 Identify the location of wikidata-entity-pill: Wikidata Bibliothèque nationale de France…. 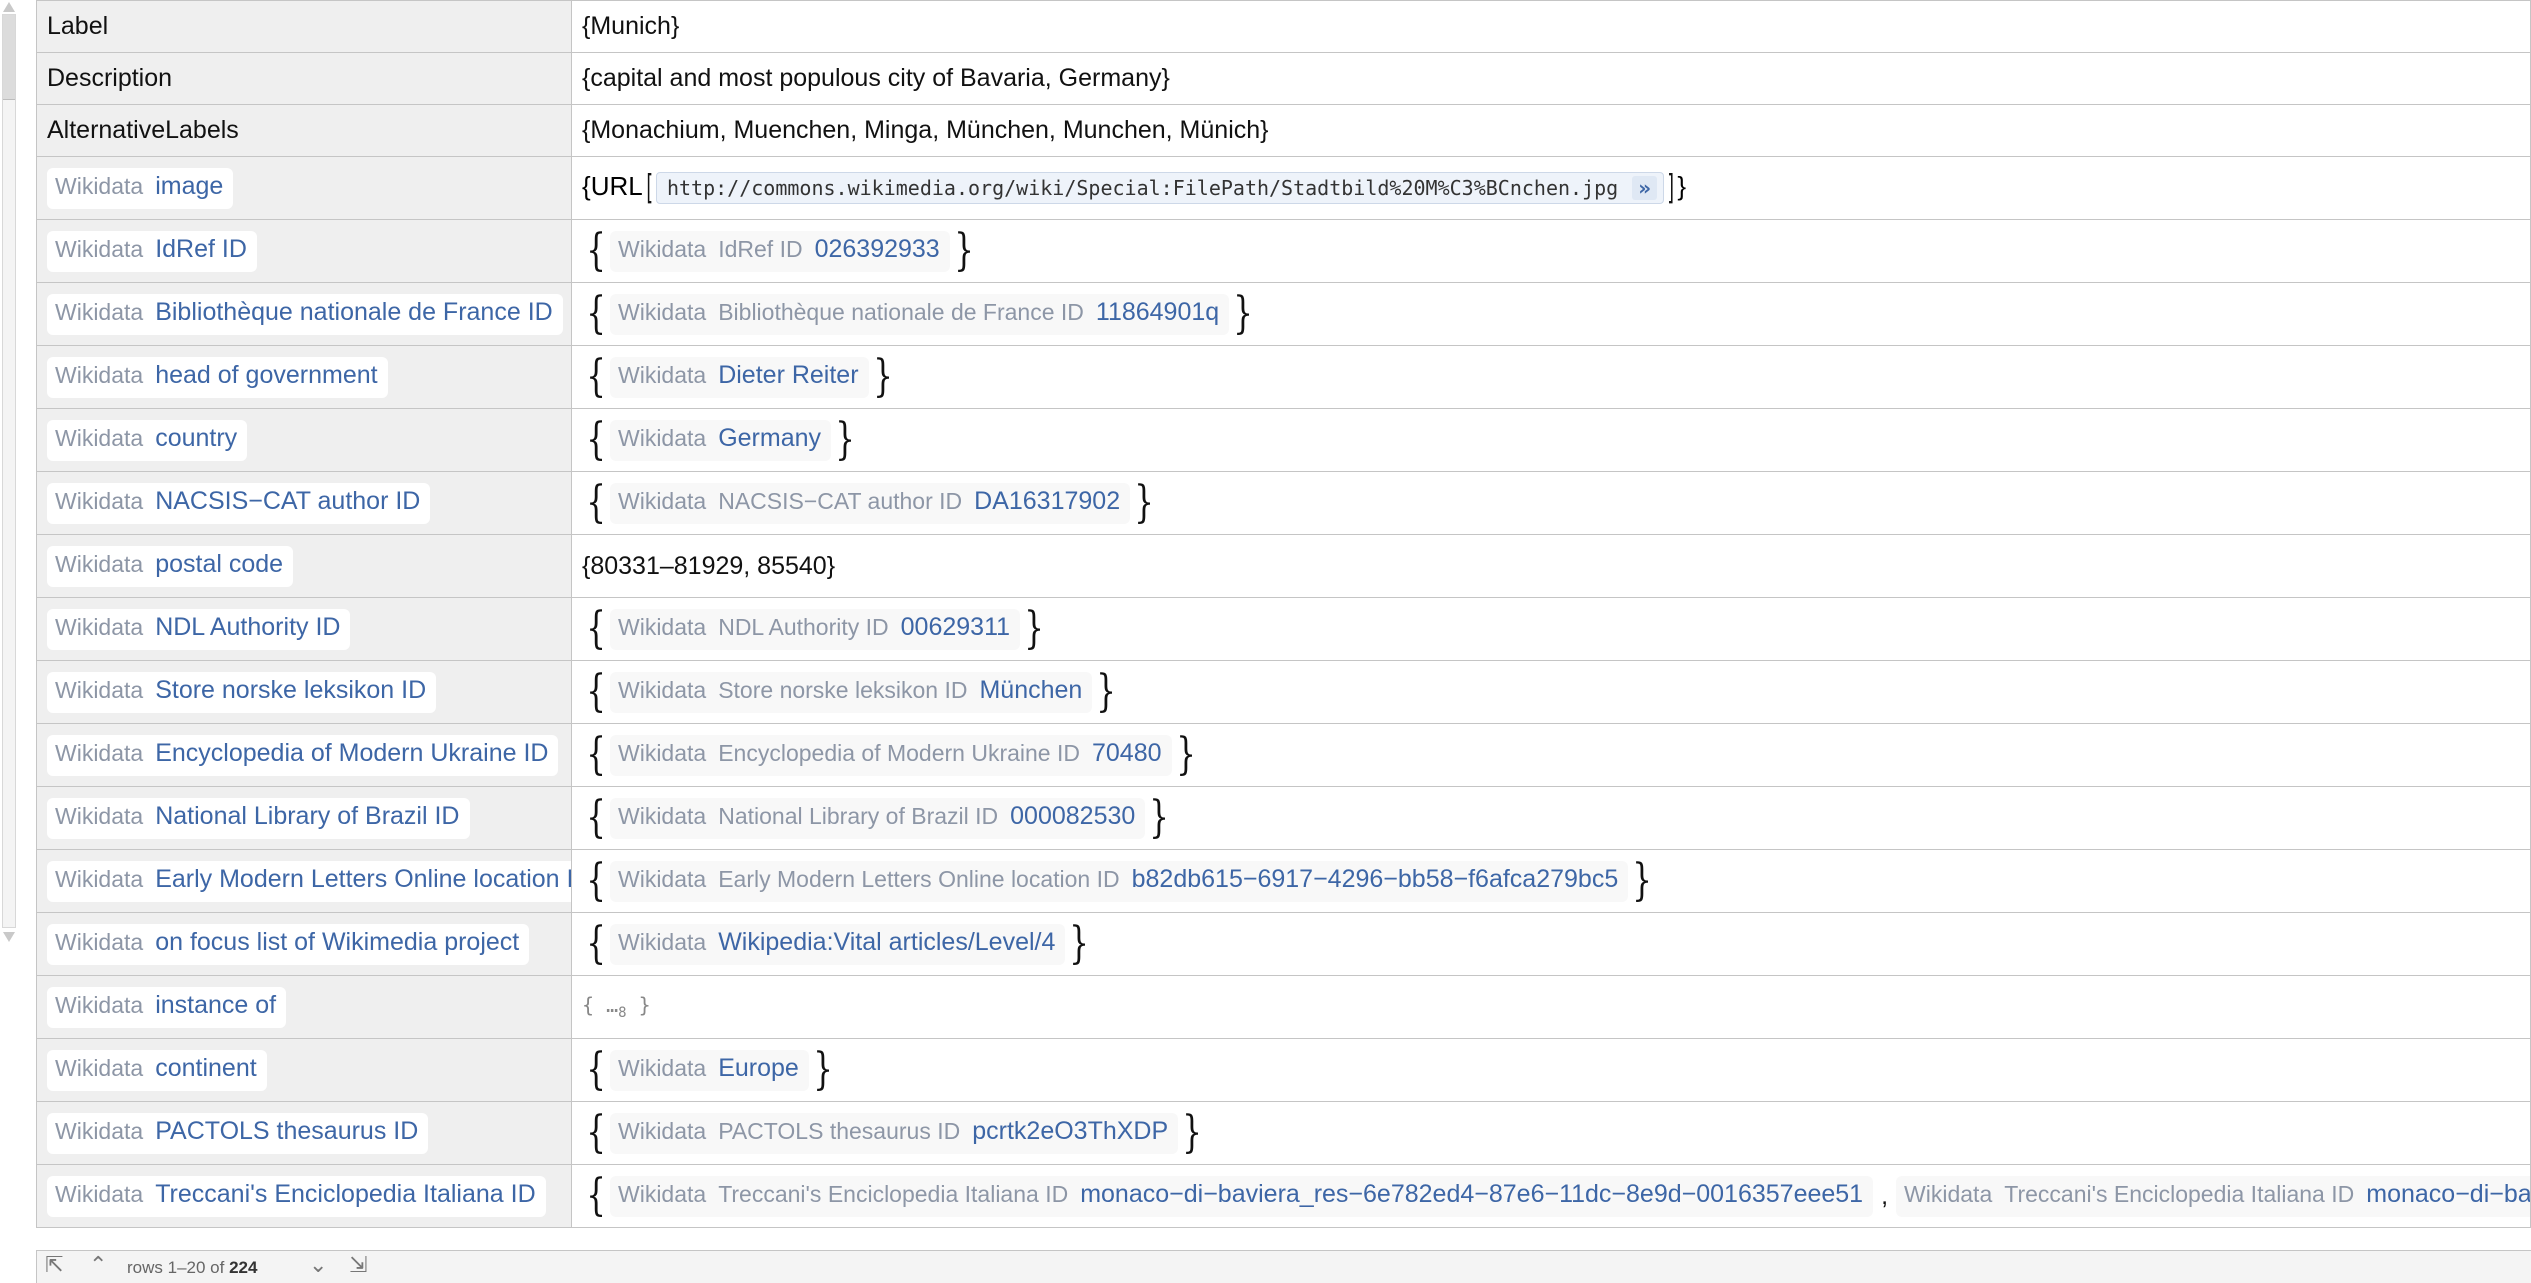
(920, 314).